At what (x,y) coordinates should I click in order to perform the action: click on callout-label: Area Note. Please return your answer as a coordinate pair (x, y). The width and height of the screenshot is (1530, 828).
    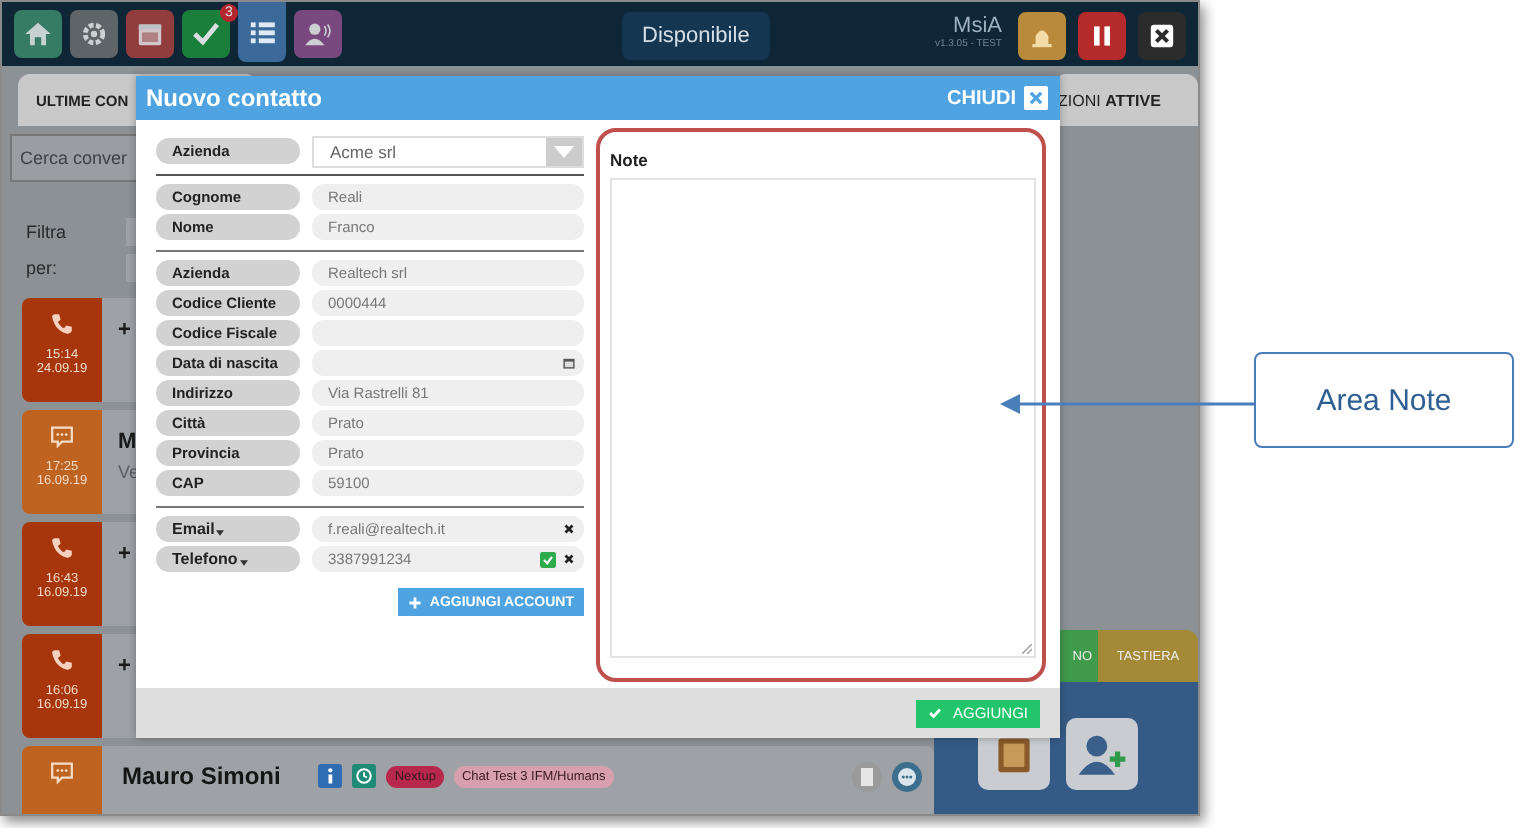
    Looking at the image, I should click on (1384, 400).